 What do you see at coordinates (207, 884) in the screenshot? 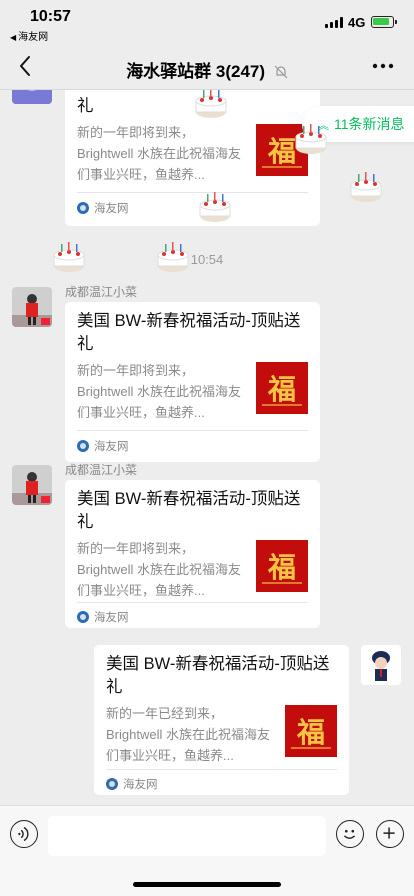
I see `home-indicator` at bounding box center [207, 884].